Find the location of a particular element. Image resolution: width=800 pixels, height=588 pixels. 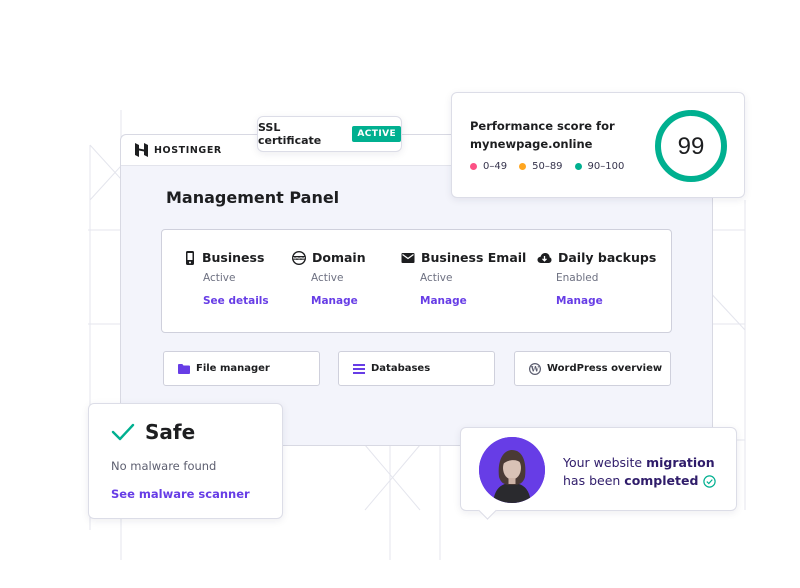

legend-item: 50–89 is located at coordinates (541, 166).